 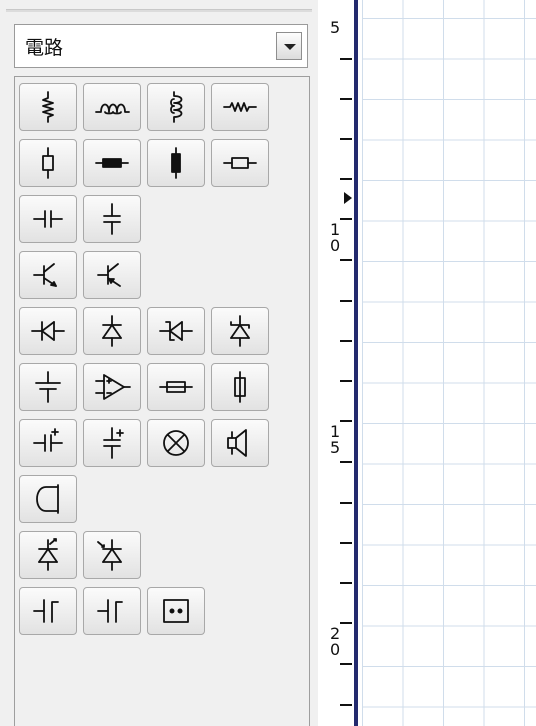 What do you see at coordinates (289, 46) in the screenshot?
I see `chevron-down-icon` at bounding box center [289, 46].